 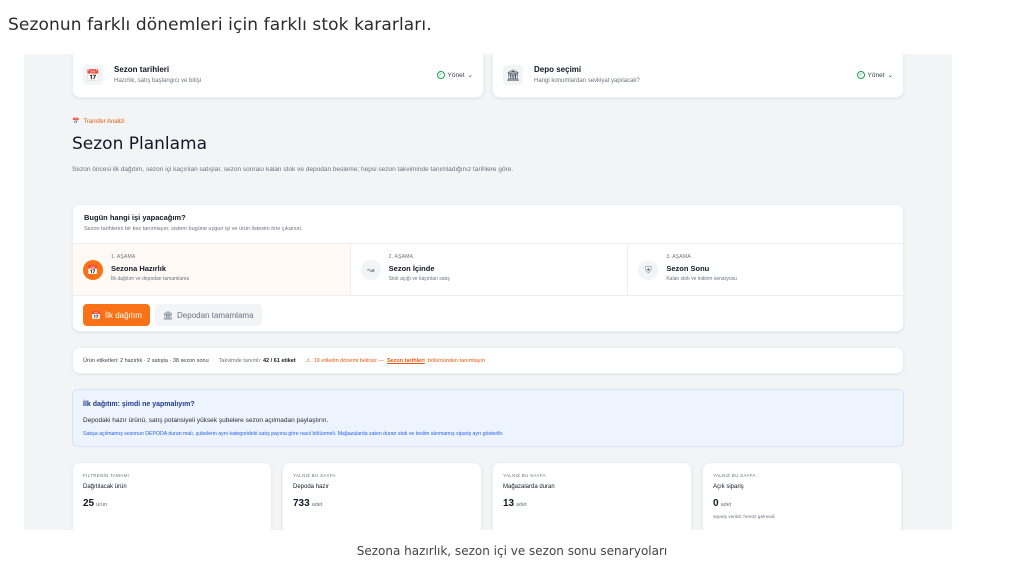 I want to click on warning-suffix: bölümünden tanımlayın, so click(x=456, y=360).